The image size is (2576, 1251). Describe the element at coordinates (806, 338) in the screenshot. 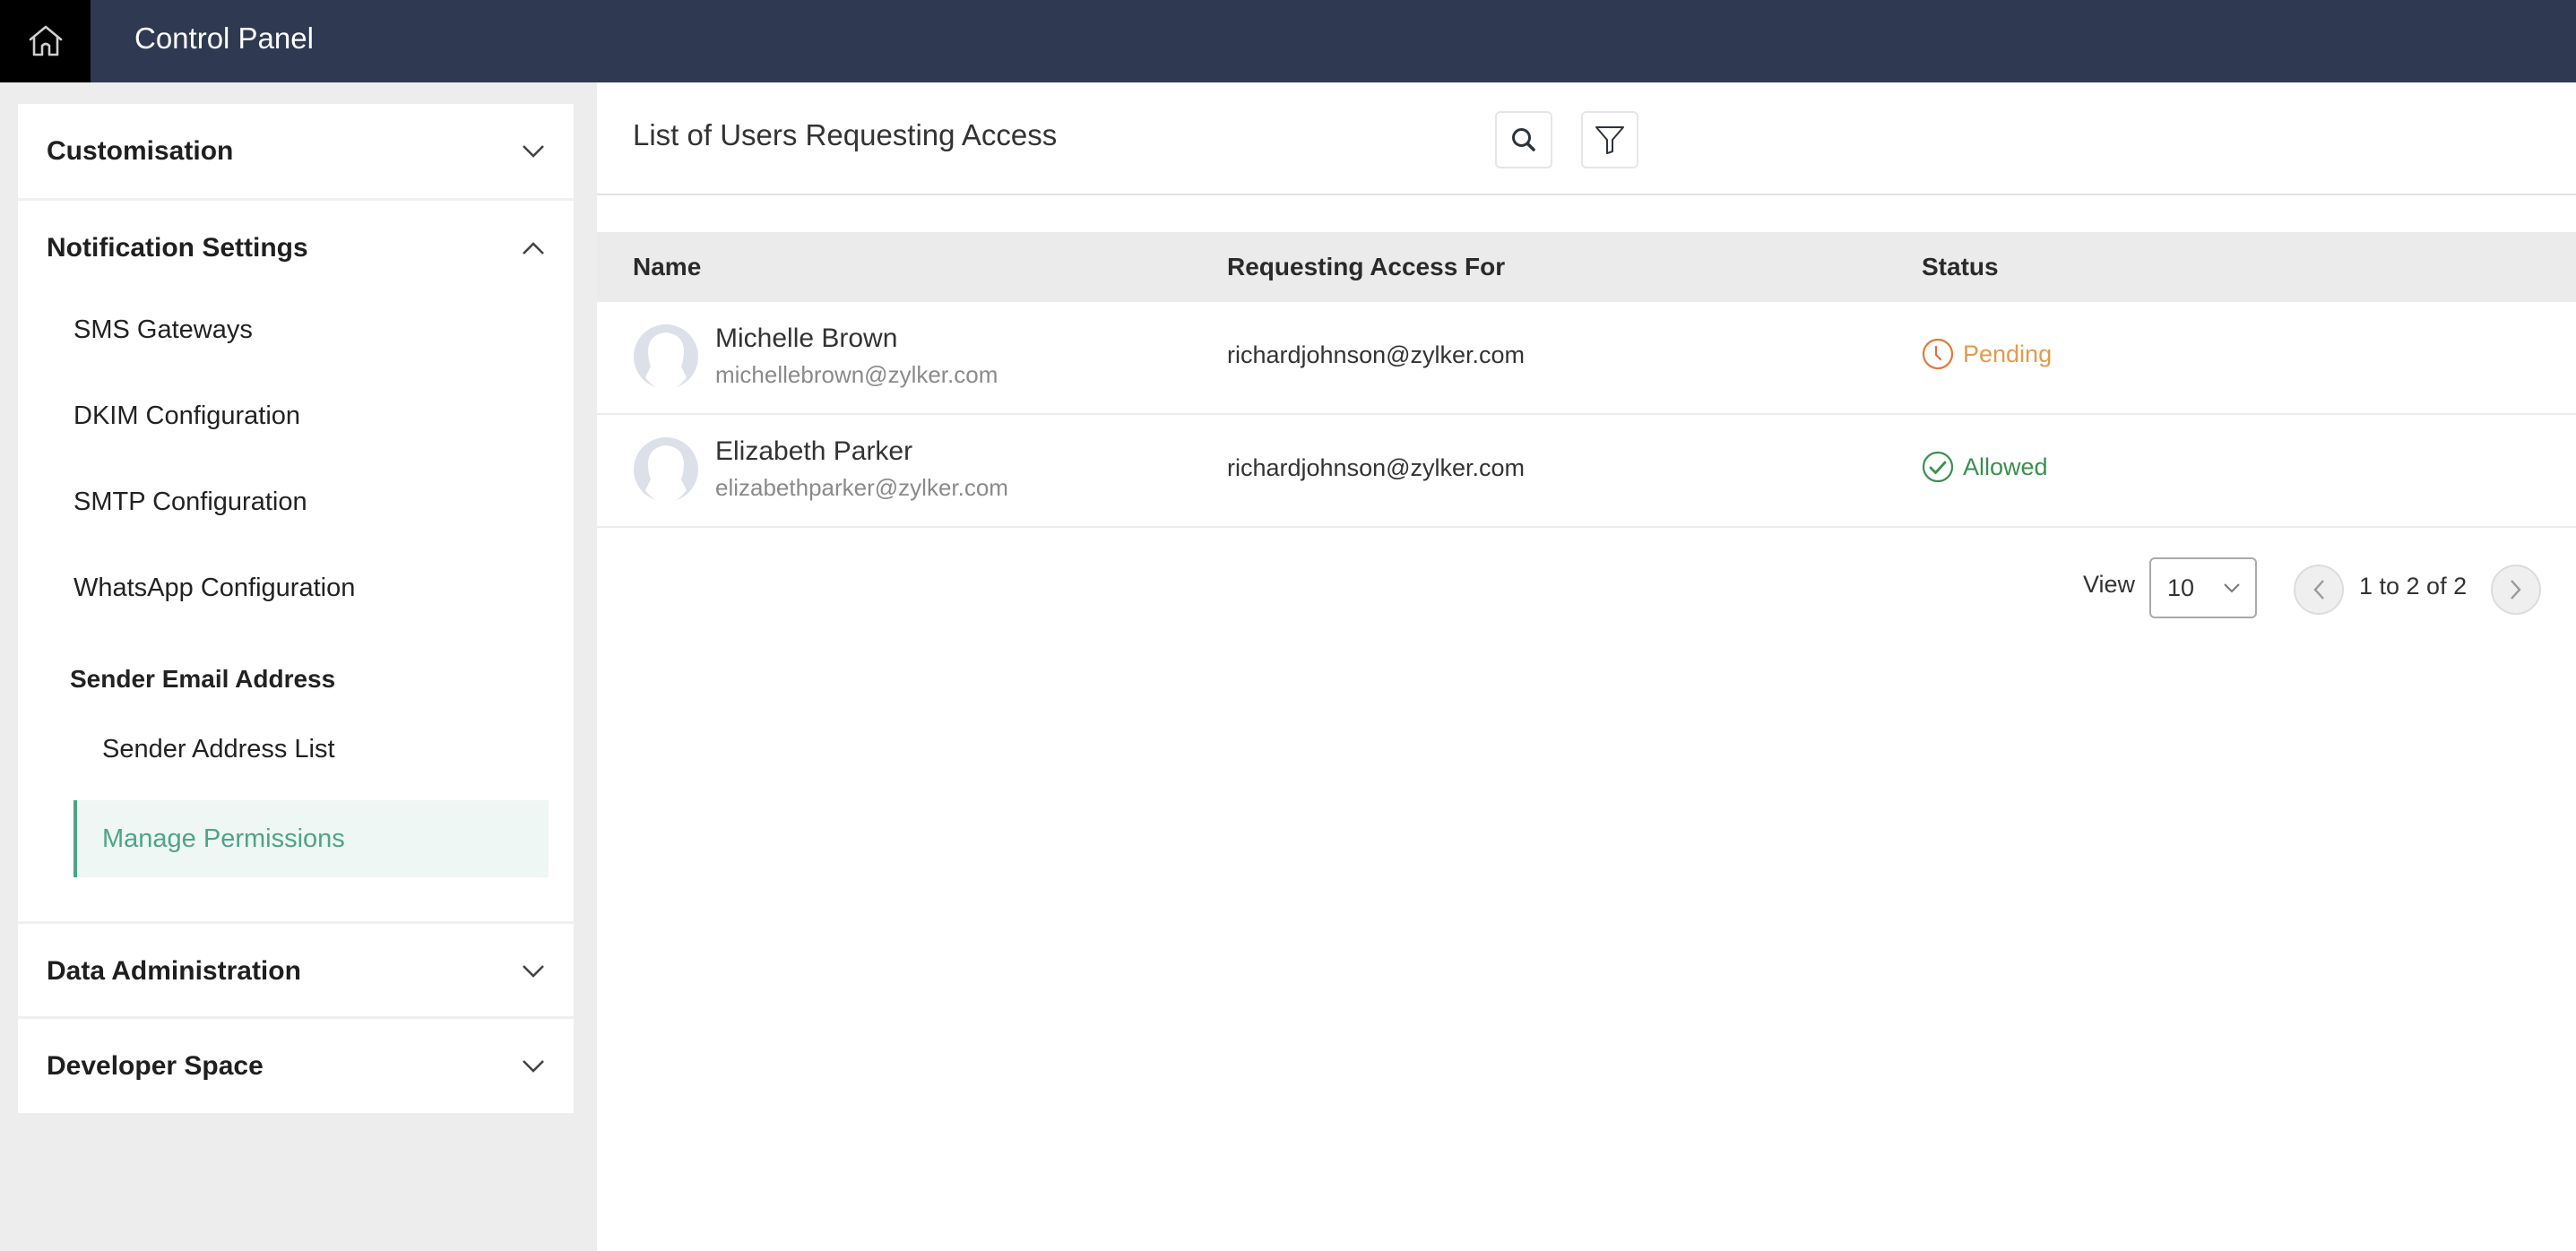

I see `user-name: Michelle Brown` at that location.